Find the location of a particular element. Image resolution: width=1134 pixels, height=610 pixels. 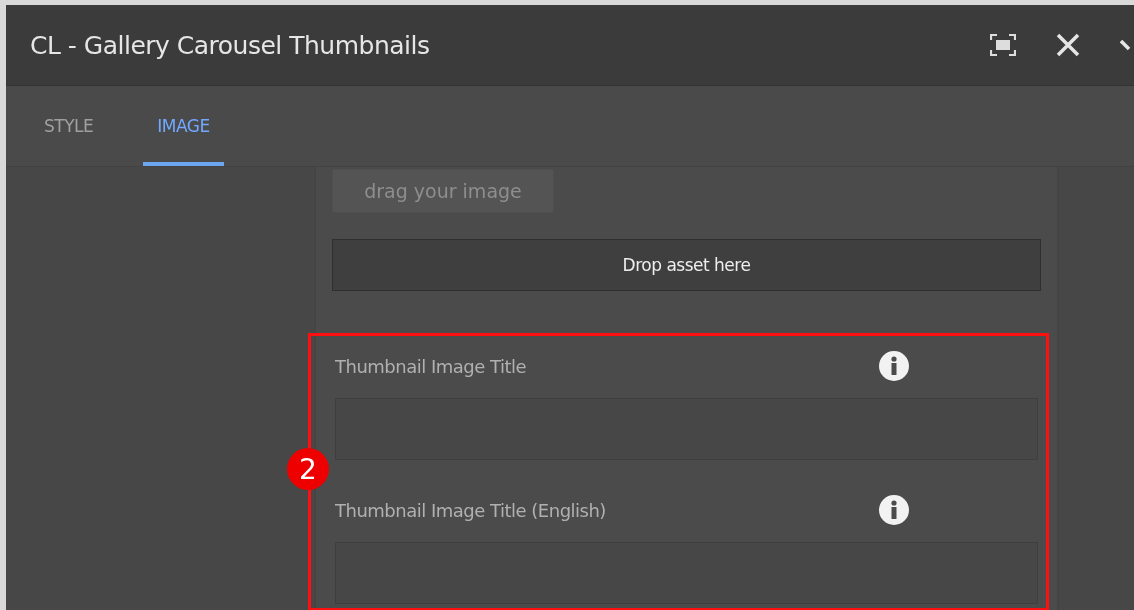

close-icon is located at coordinates (1068, 45).